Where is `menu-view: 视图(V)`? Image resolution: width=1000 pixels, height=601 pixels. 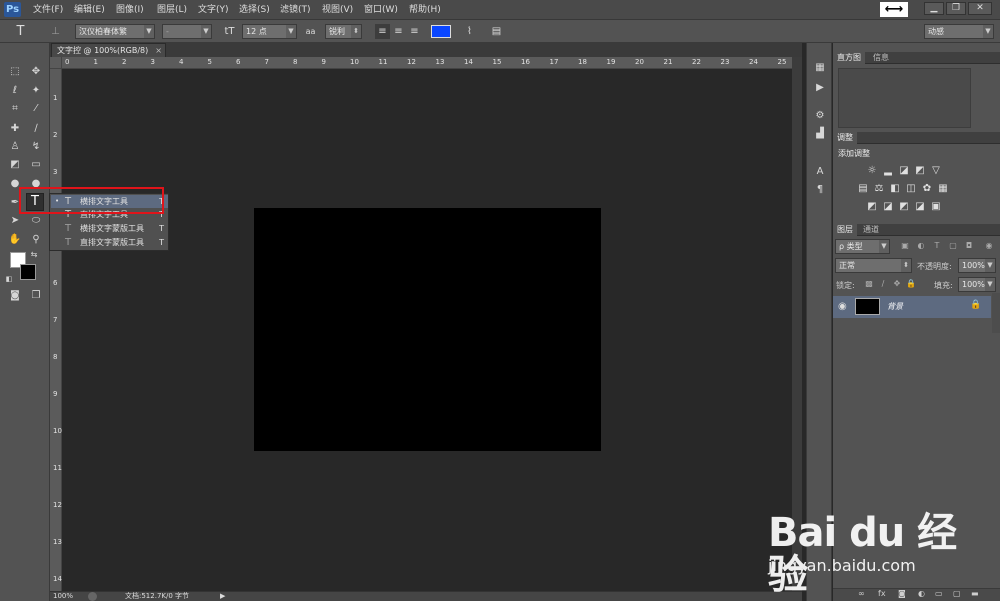 menu-view: 视图(V) is located at coordinates (337, 10).